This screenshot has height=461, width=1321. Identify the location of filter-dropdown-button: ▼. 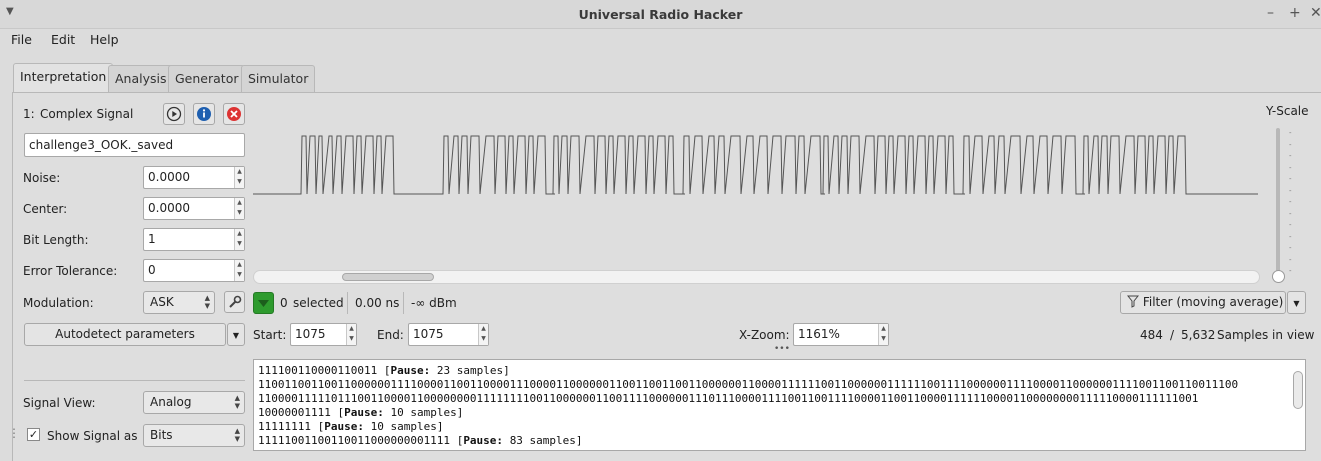
(1296, 302).